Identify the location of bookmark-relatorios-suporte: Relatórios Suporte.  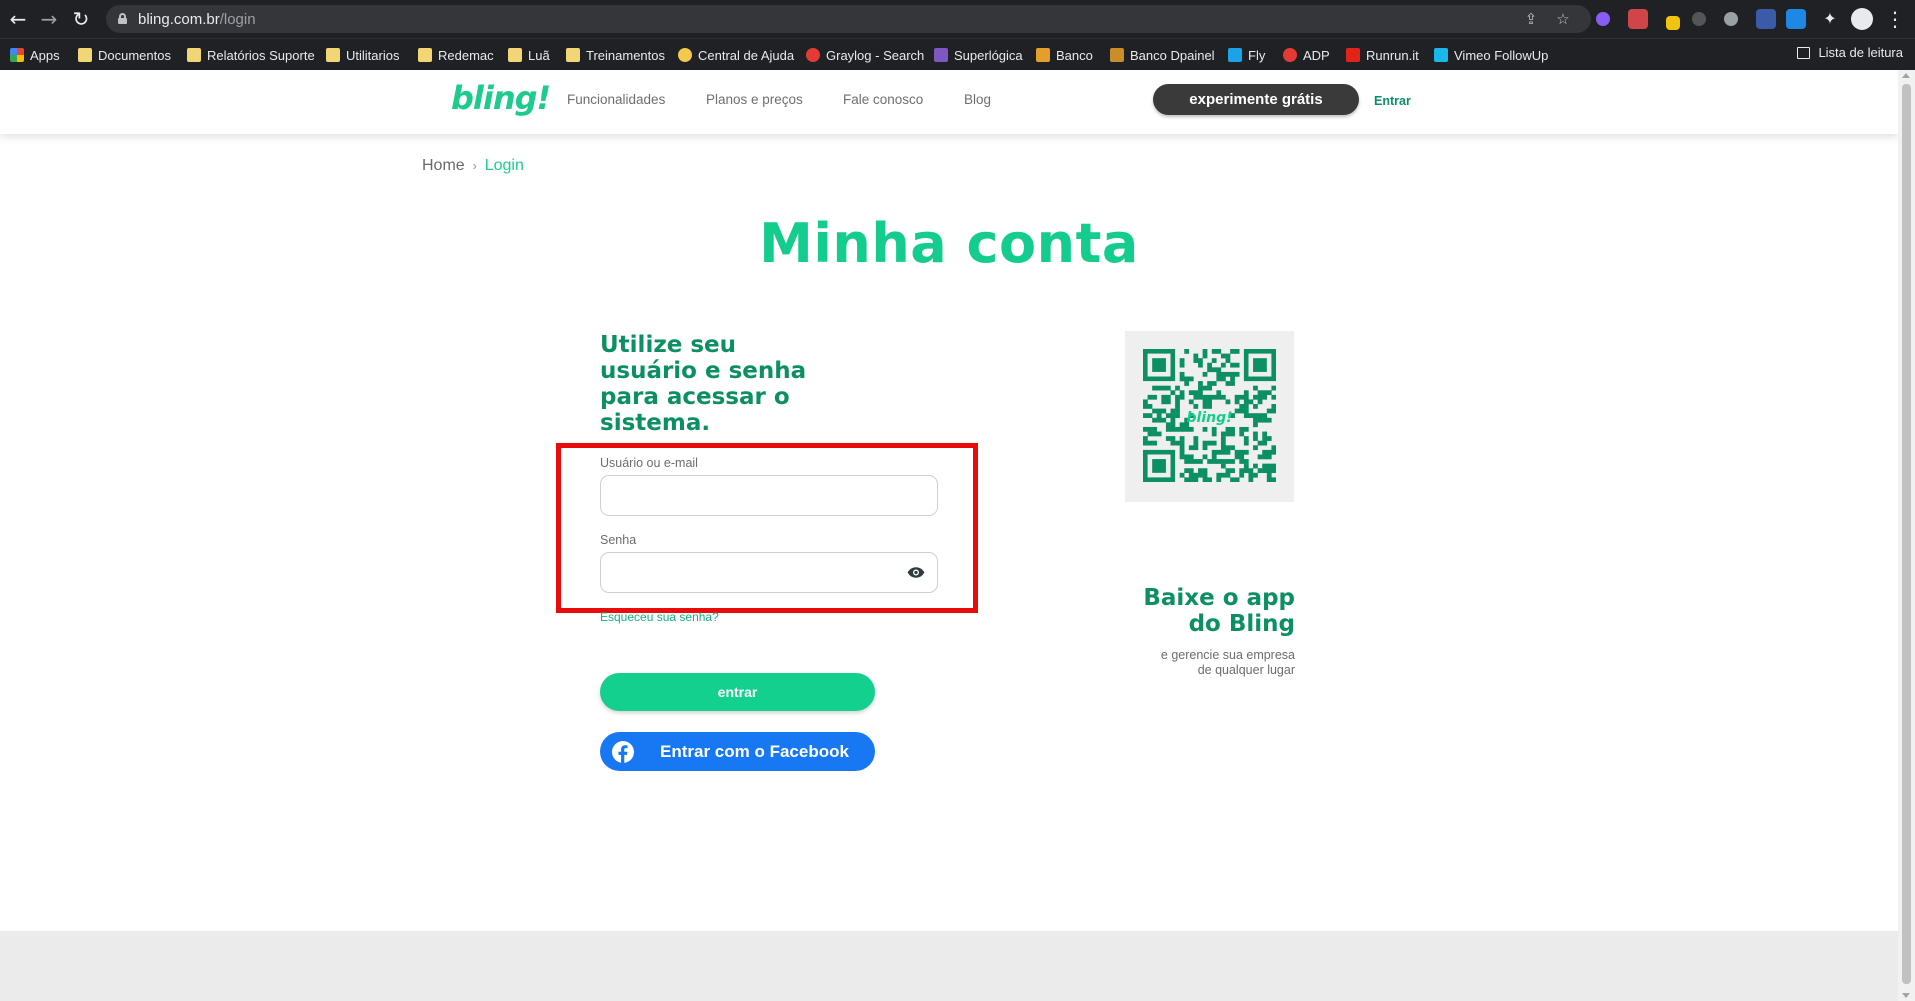
(251, 55).